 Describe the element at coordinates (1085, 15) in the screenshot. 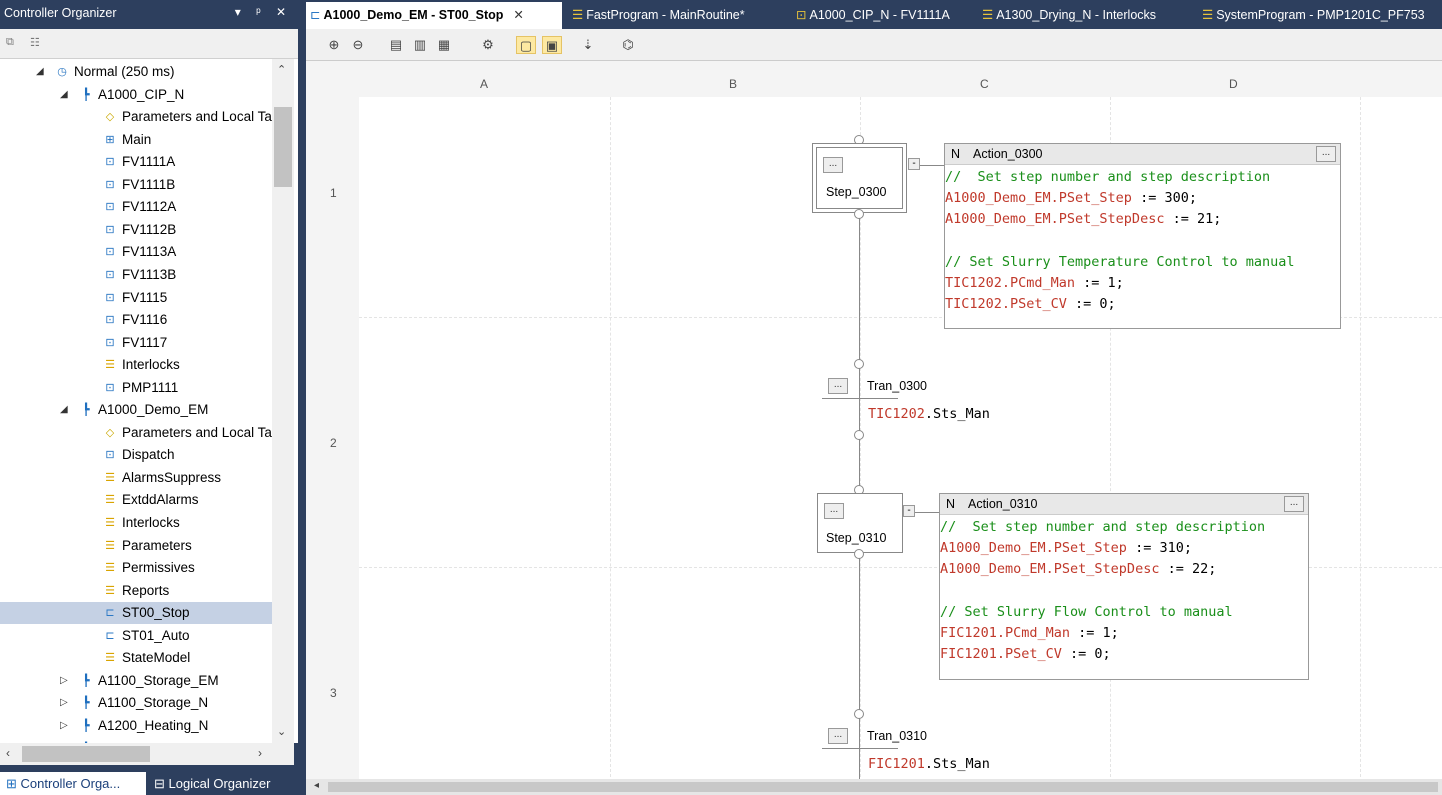

I see `document-tab: ☰ A1300_Drying_N - Interlocks` at that location.